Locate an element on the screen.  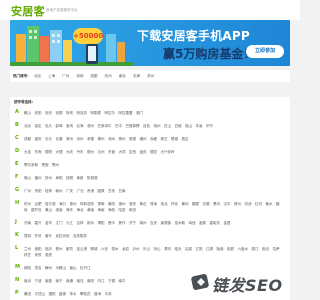
city-link: 临汾 is located at coordinates (178, 249).